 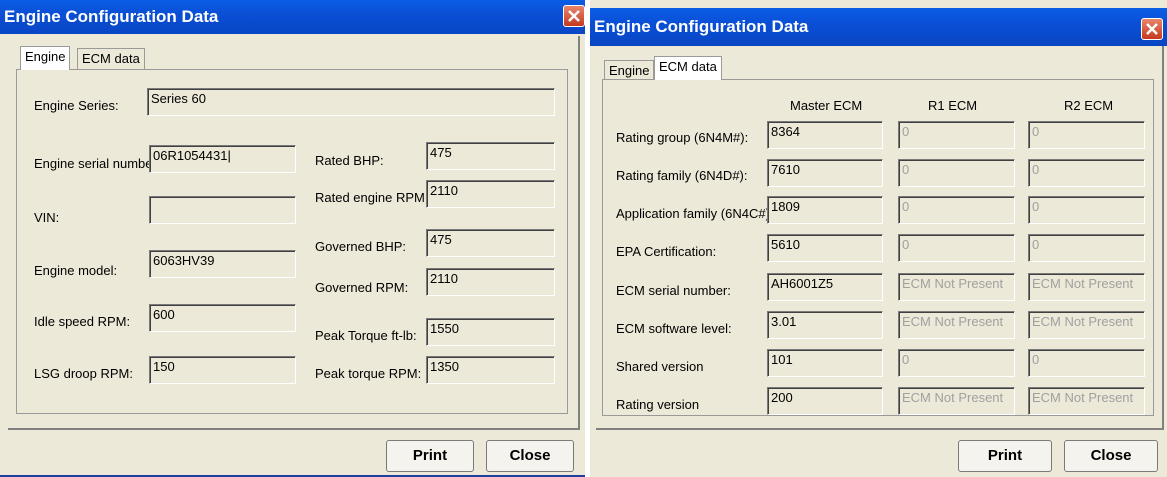 I want to click on label-shared-version: Shared version, so click(x=660, y=366).